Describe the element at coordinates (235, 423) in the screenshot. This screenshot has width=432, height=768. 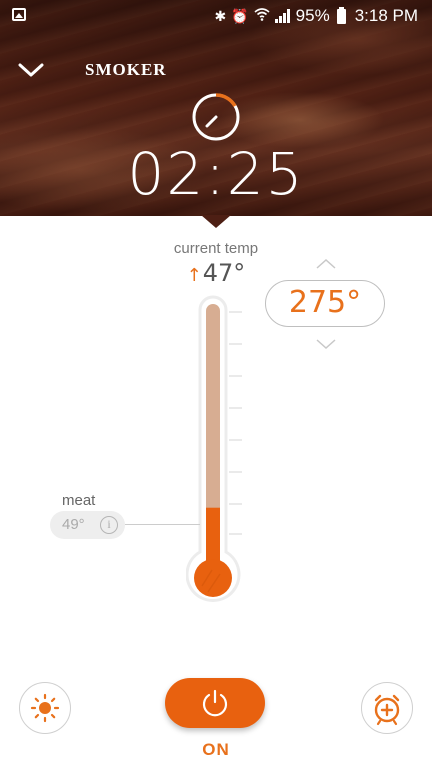
I see `thermometer-ticks` at that location.